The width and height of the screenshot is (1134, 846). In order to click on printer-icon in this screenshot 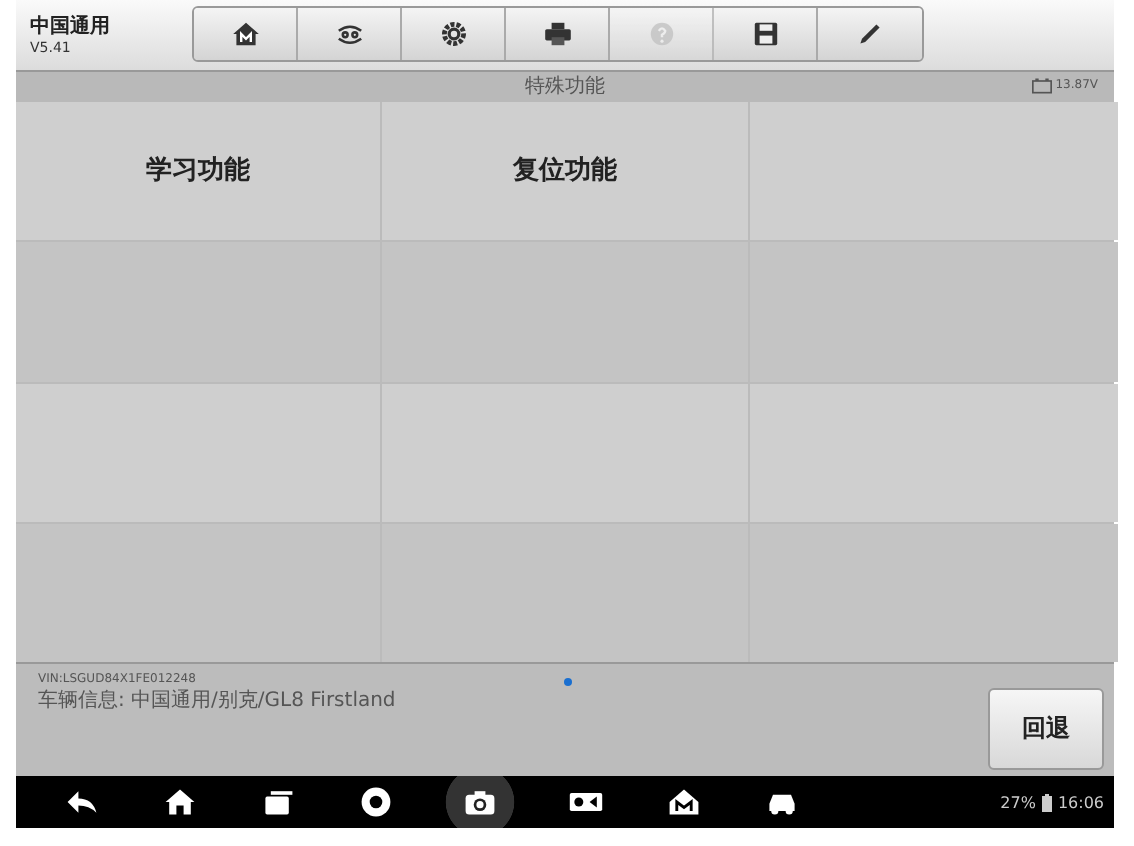, I will do `click(557, 34)`.